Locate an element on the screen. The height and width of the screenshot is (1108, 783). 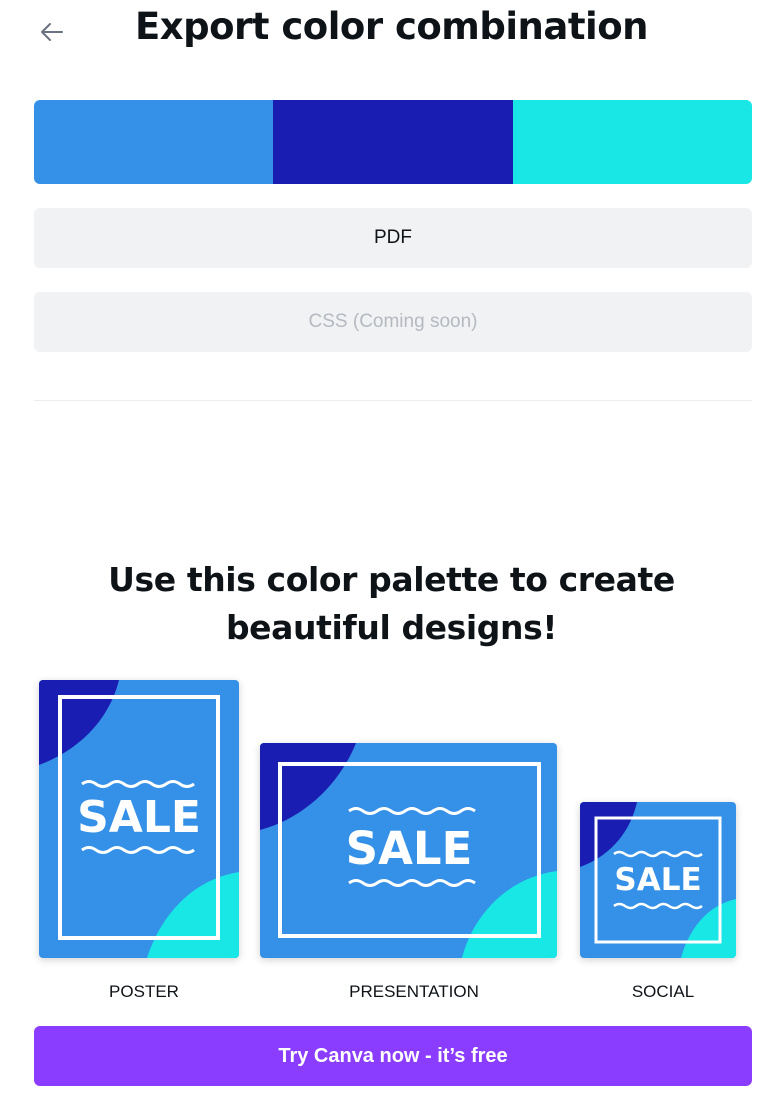
promo-heading-line-2: beautiful designs! is located at coordinates (391, 627).